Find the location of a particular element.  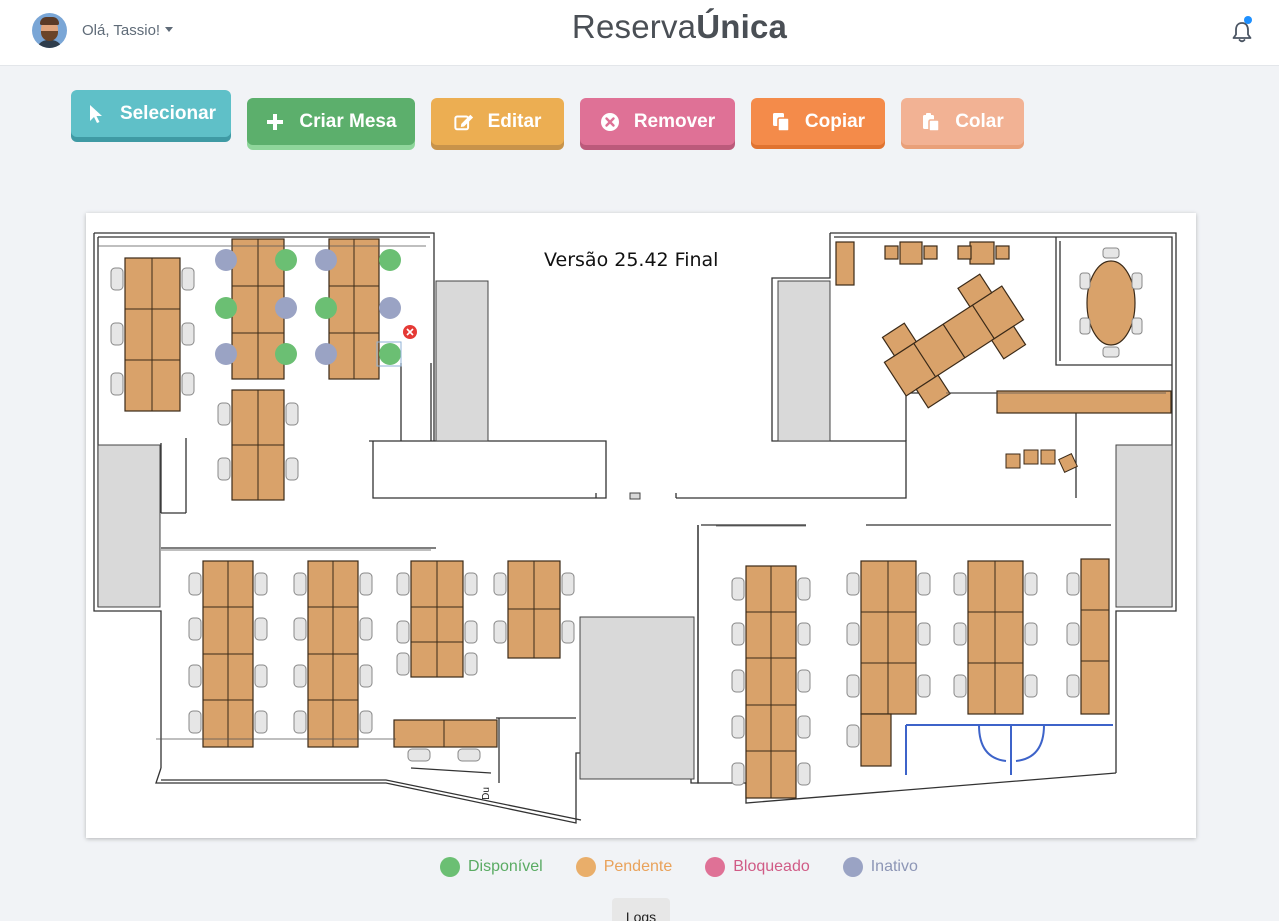

remove-button-label: Remover is located at coordinates (674, 121).